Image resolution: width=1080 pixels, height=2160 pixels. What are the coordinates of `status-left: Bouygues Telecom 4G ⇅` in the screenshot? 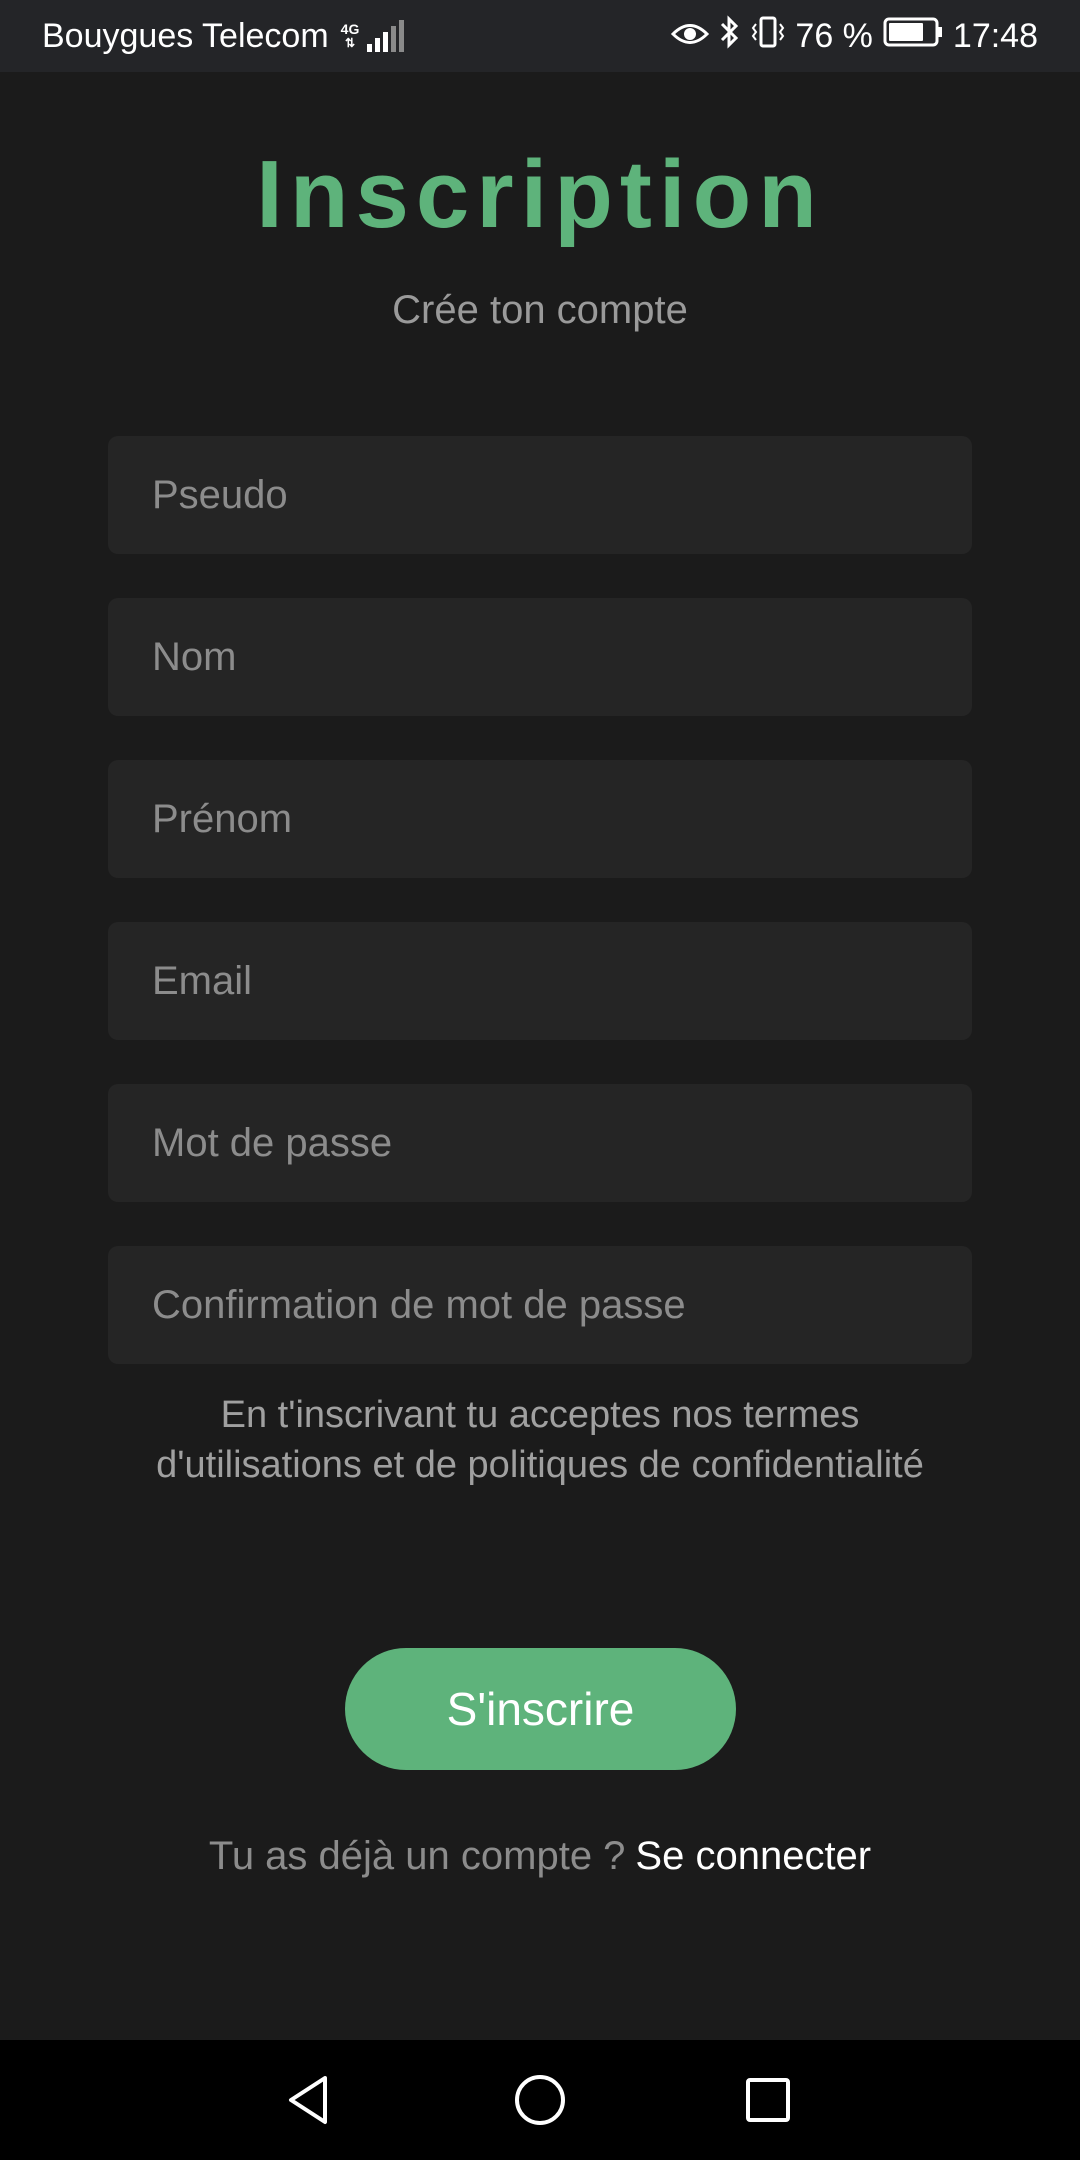 It's located at (223, 36).